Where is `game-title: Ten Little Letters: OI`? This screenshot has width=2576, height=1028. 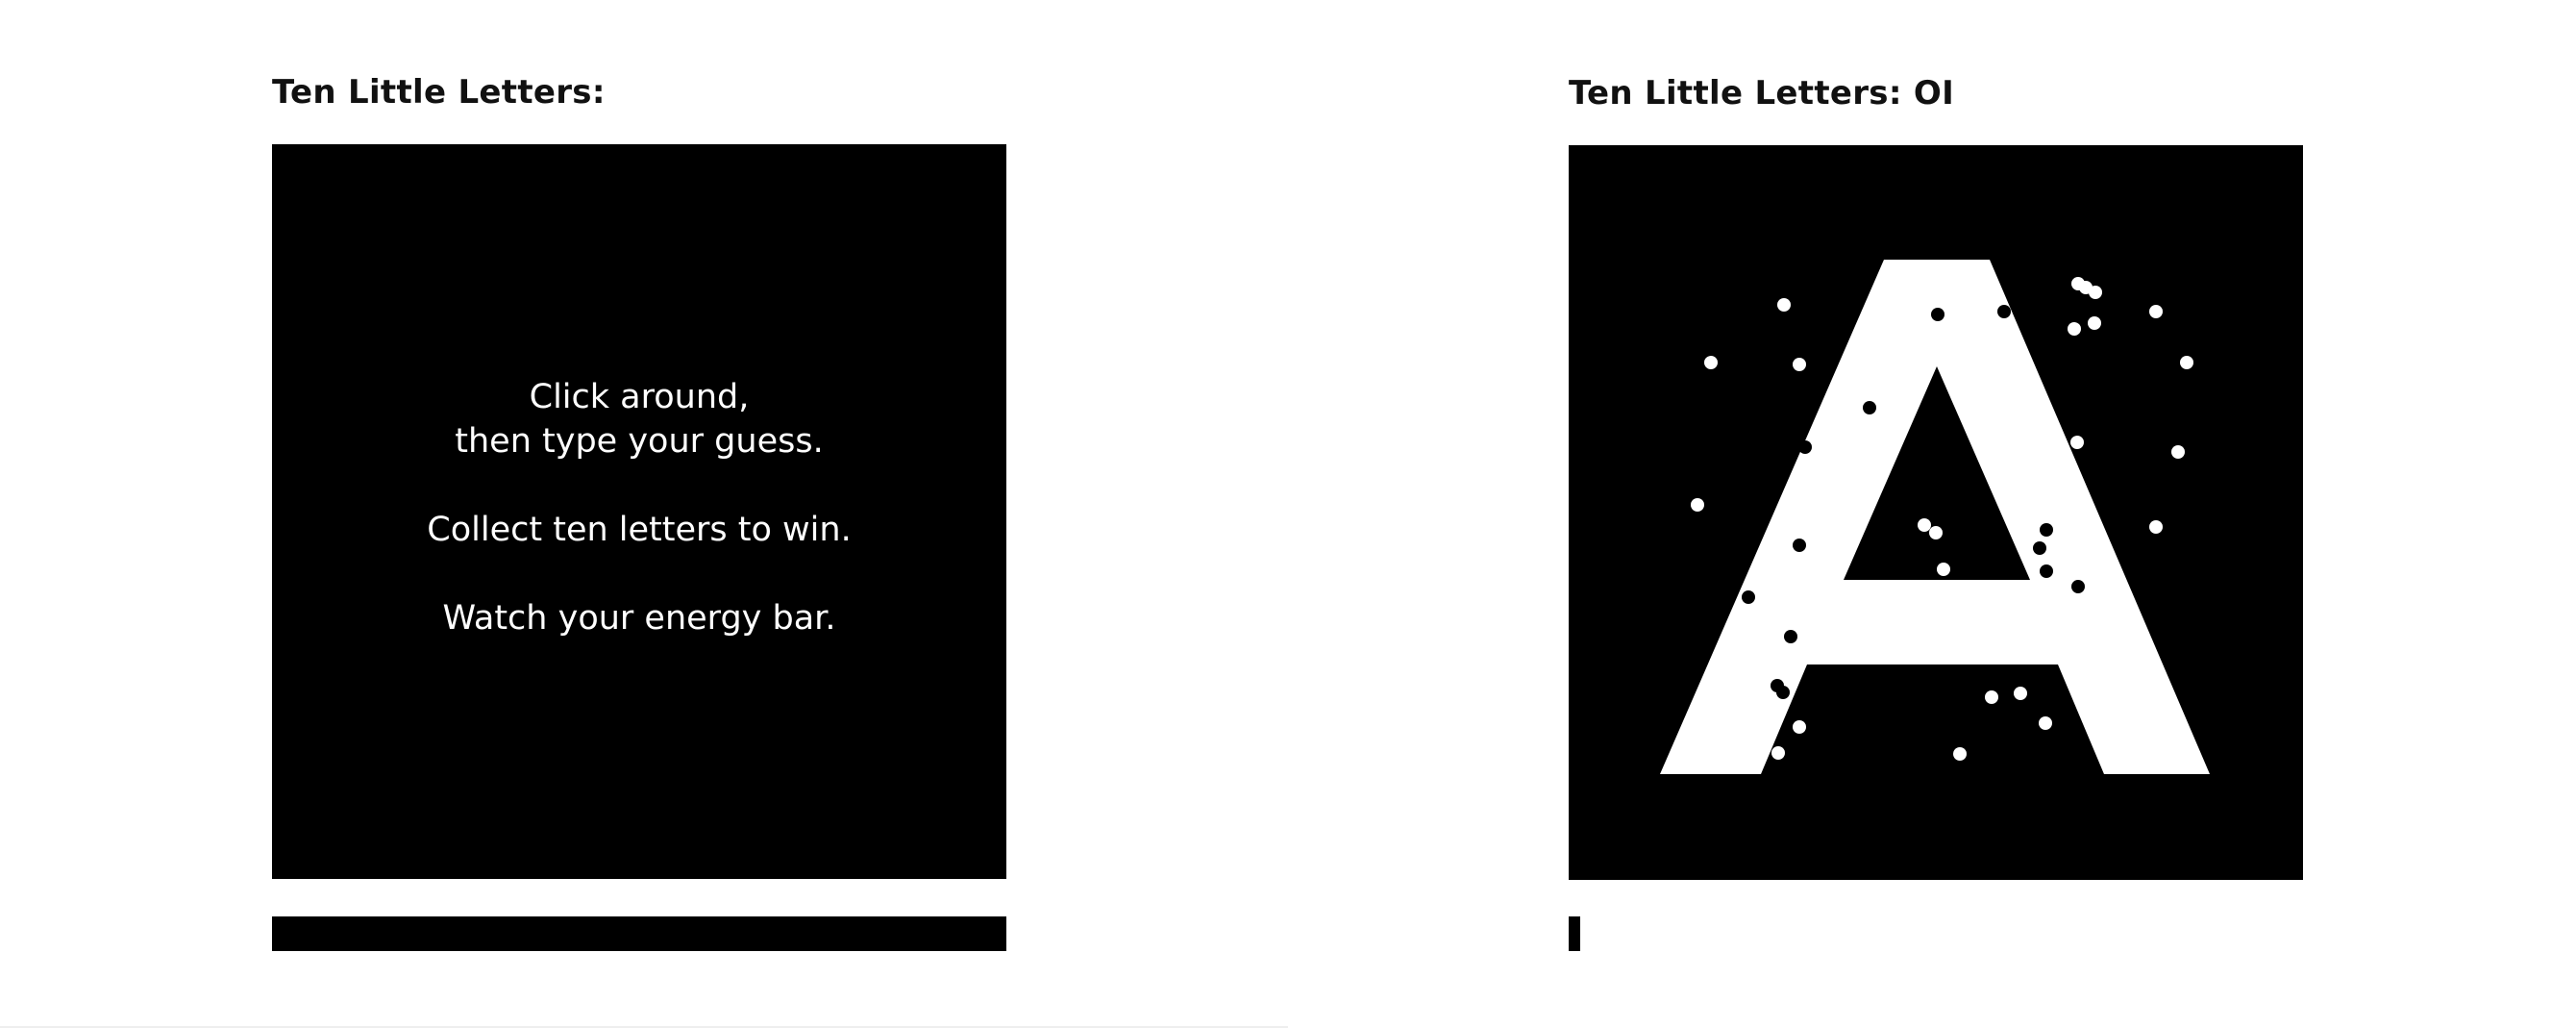
game-title: Ten Little Letters: OI is located at coordinates (1762, 93).